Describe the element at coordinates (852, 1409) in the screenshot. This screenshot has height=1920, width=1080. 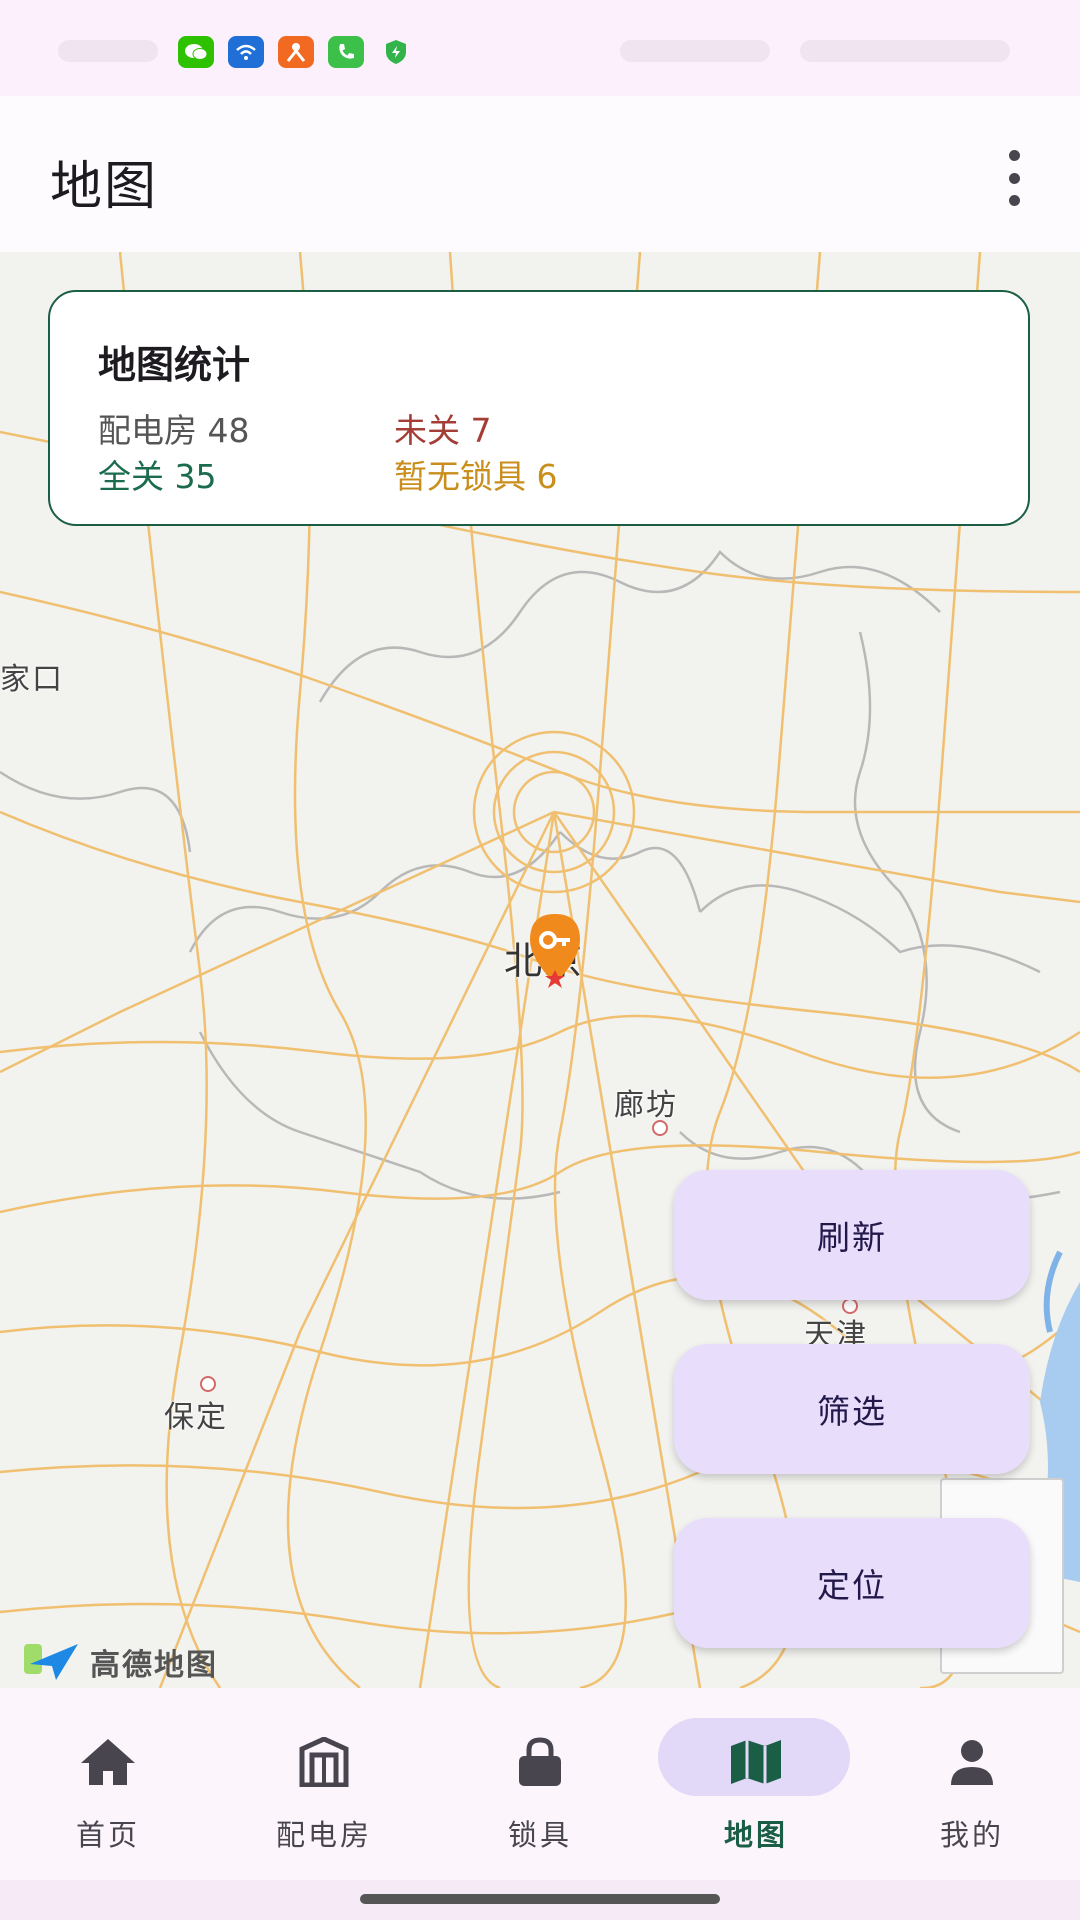
I see `filter-button: 筛选` at that location.